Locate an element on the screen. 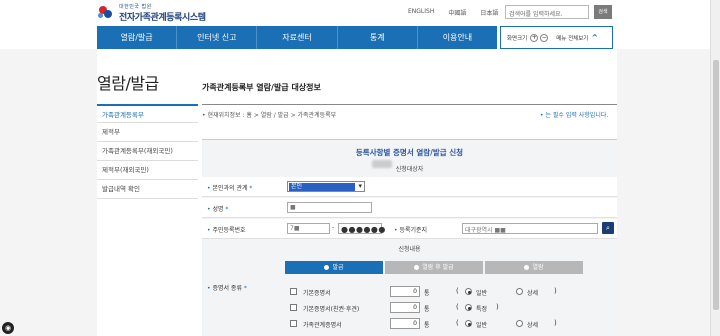 This screenshot has width=720, height=336. tab-issue: 발급 is located at coordinates (335, 267).